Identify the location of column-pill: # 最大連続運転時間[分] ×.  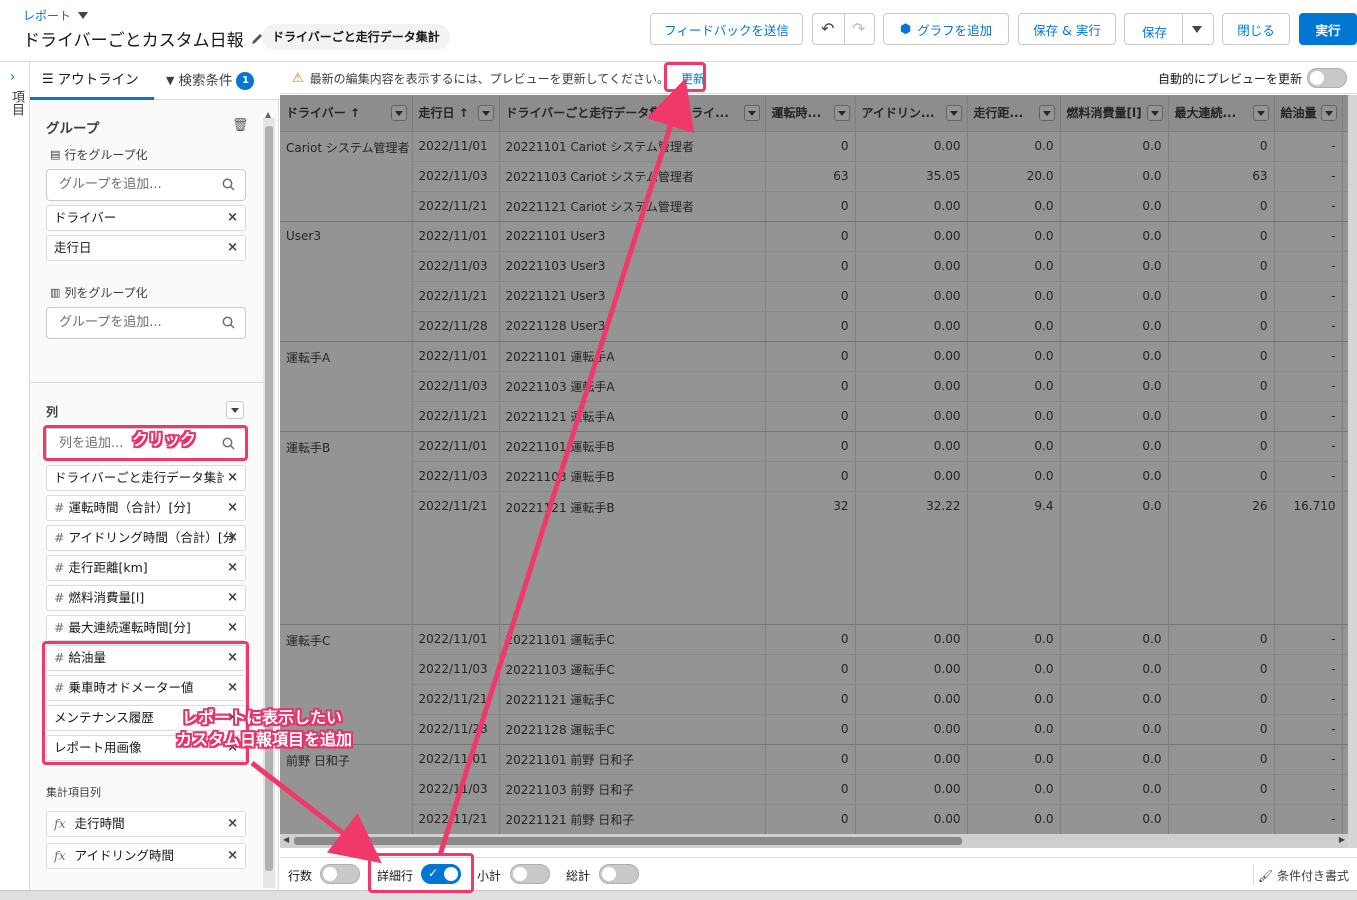
(146, 628).